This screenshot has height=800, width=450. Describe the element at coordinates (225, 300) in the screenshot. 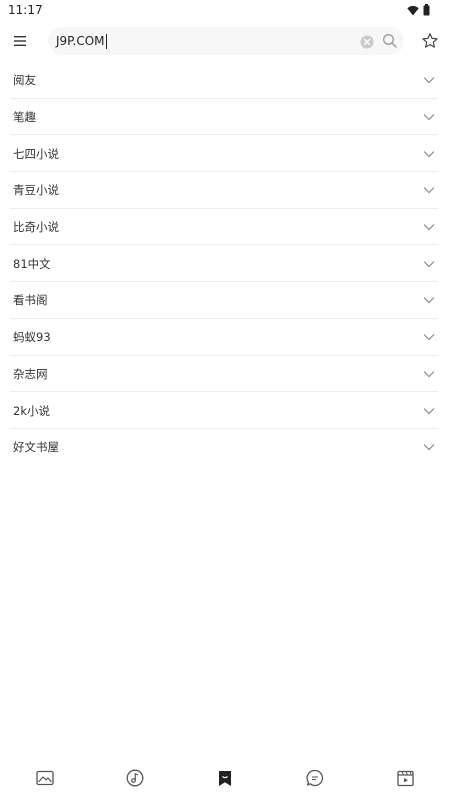

I see `list-item: 看书阁` at that location.